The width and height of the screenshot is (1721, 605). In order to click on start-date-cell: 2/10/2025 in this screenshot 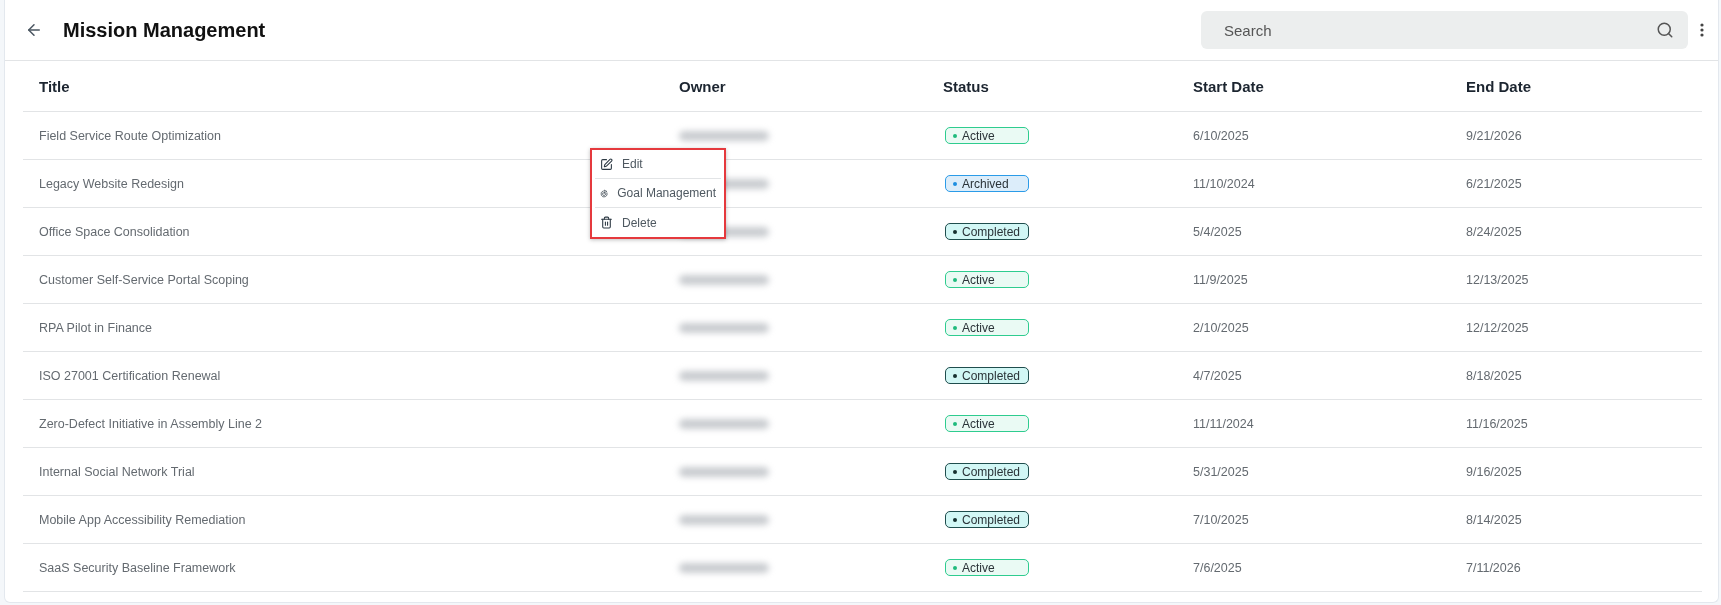, I will do `click(1221, 327)`.